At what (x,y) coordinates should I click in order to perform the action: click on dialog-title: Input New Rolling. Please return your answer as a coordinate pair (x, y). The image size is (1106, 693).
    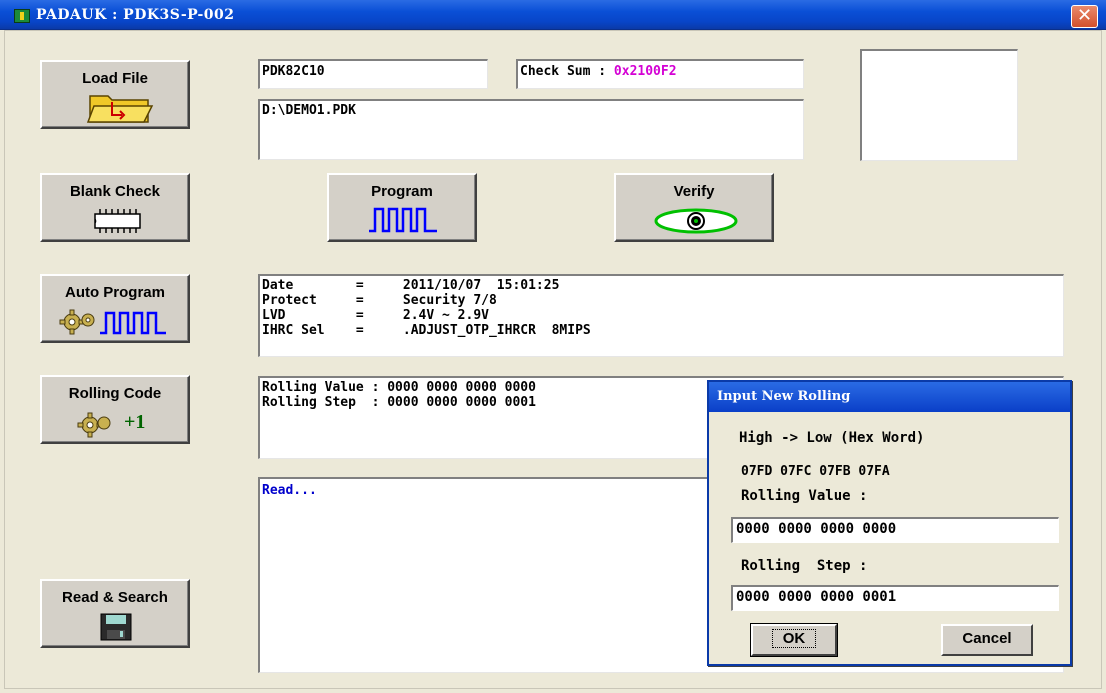
    Looking at the image, I should click on (889, 397).